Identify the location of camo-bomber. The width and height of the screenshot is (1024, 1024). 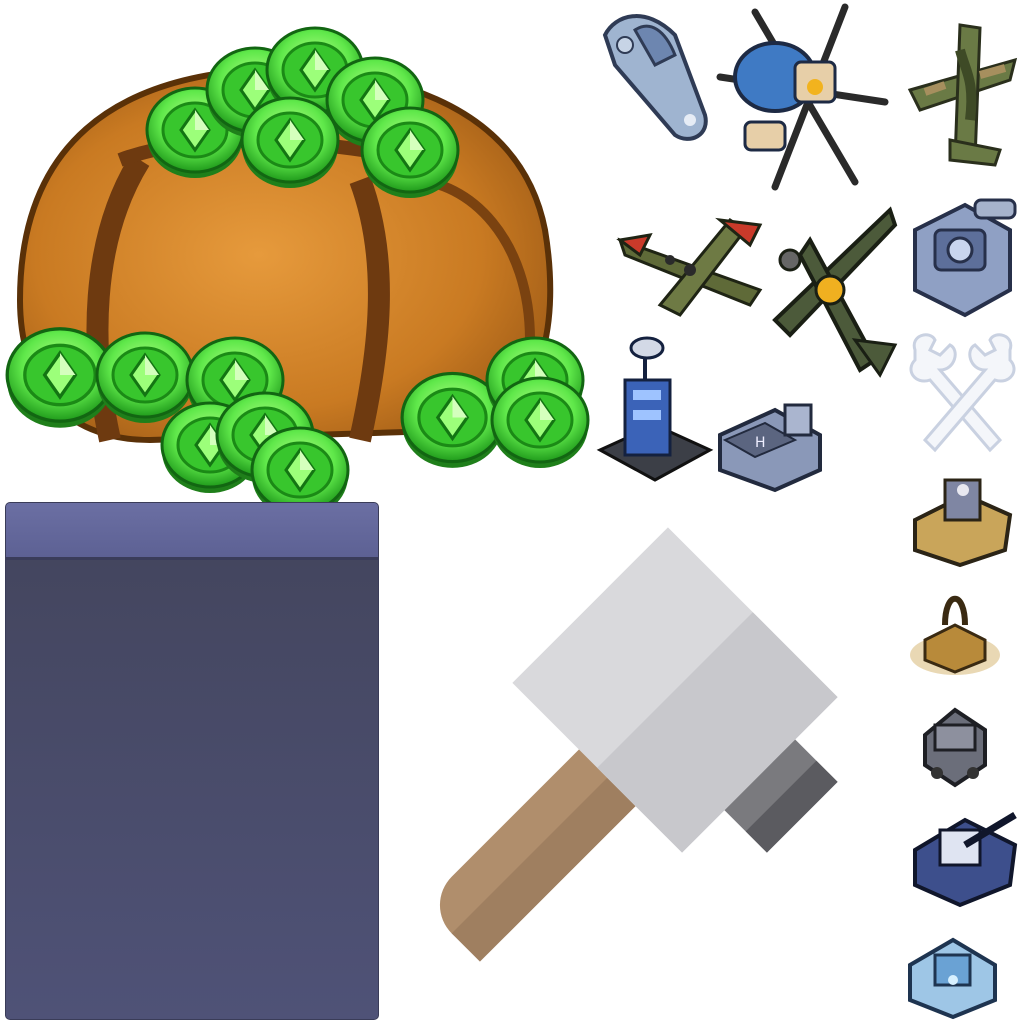
(962, 95).